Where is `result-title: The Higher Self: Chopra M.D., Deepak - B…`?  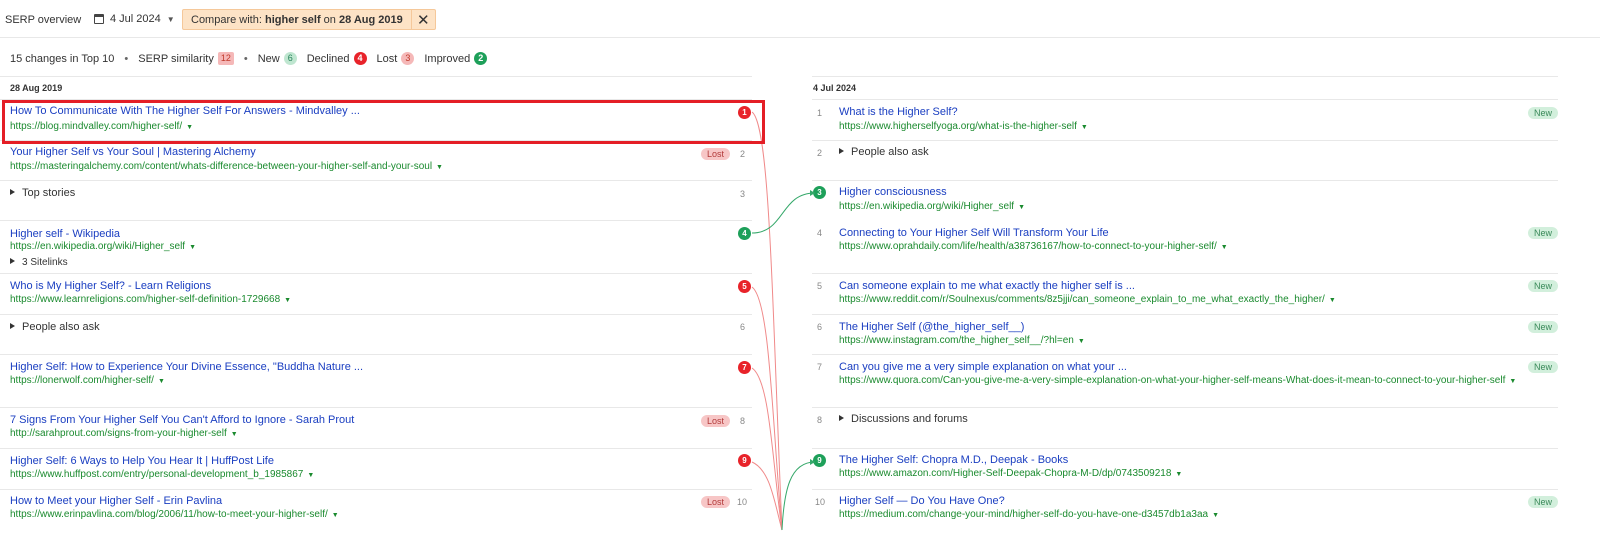 result-title: The Higher Self: Chopra M.D., Deepak - B… is located at coordinates (953, 460).